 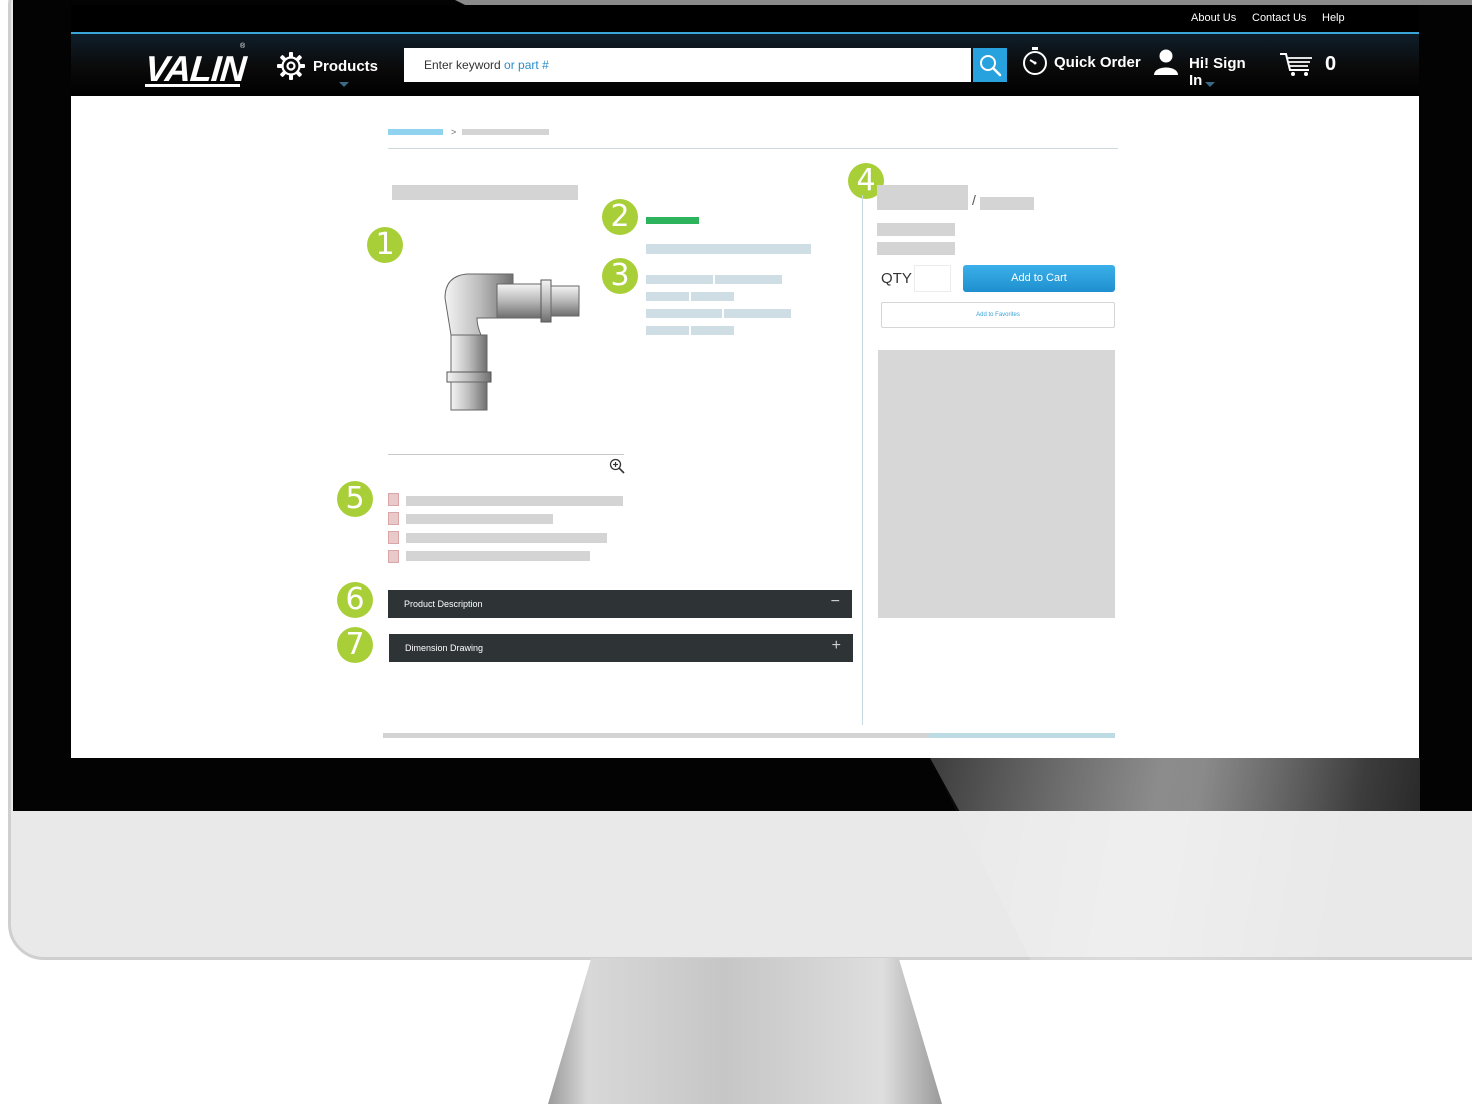 What do you see at coordinates (753, 148) in the screenshot?
I see `breadcrumb-divider` at bounding box center [753, 148].